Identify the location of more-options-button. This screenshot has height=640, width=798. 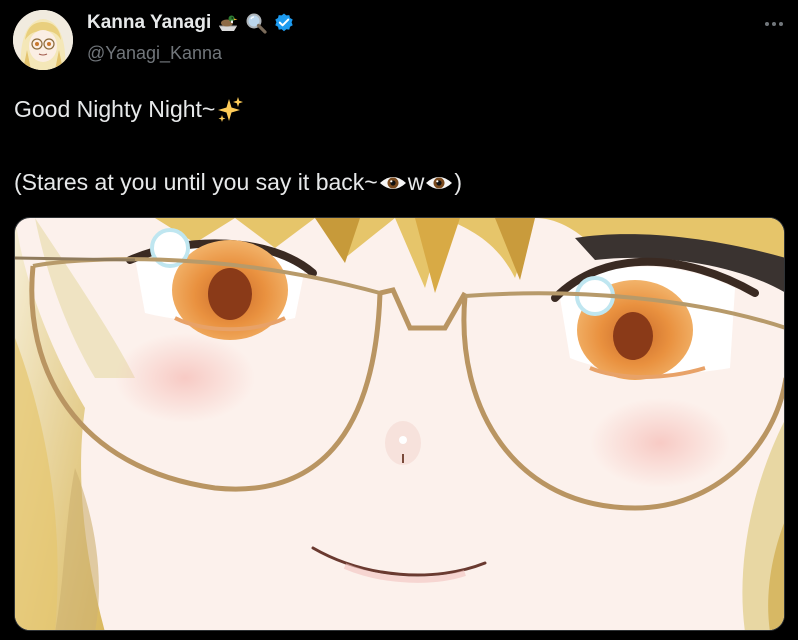
(774, 24).